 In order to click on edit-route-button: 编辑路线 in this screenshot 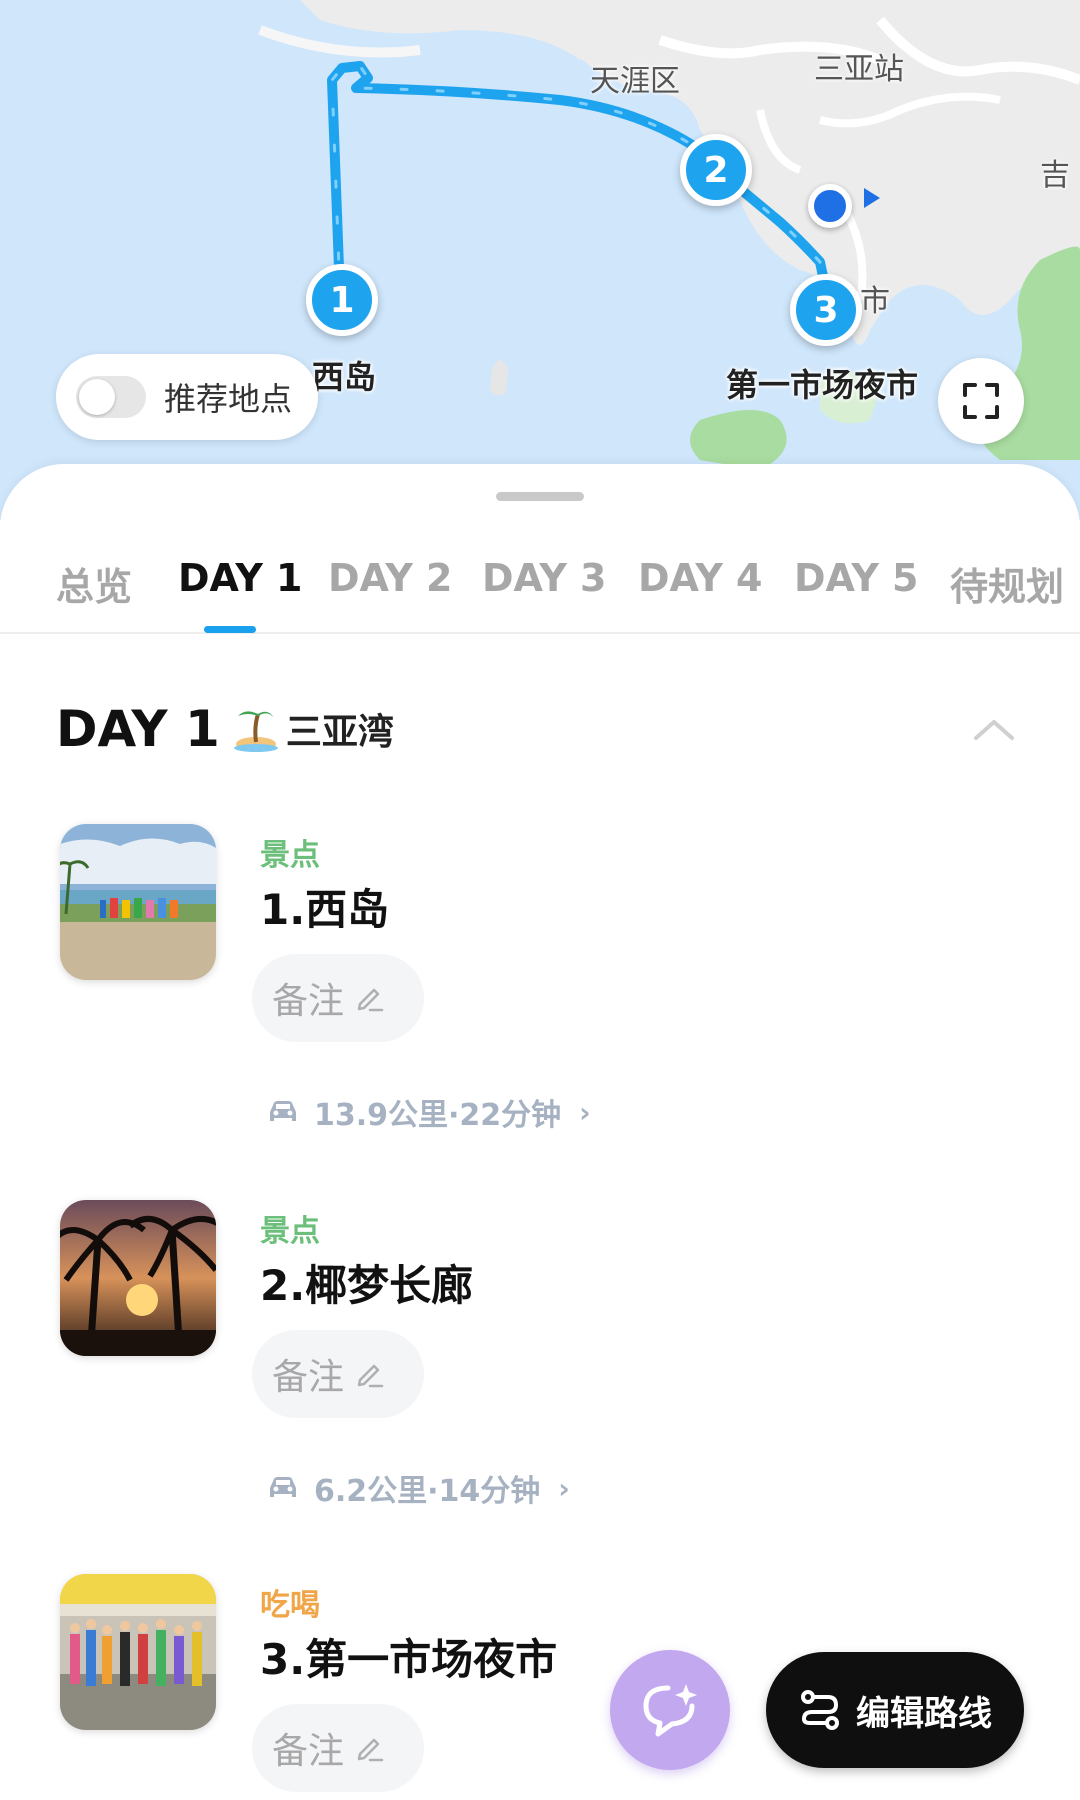, I will do `click(895, 1710)`.